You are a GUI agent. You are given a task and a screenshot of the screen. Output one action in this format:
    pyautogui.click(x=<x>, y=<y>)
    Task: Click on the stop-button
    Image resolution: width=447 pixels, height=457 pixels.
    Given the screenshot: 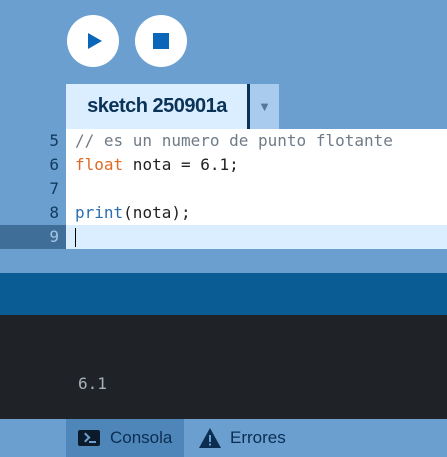 What is the action you would take?
    pyautogui.click(x=161, y=41)
    